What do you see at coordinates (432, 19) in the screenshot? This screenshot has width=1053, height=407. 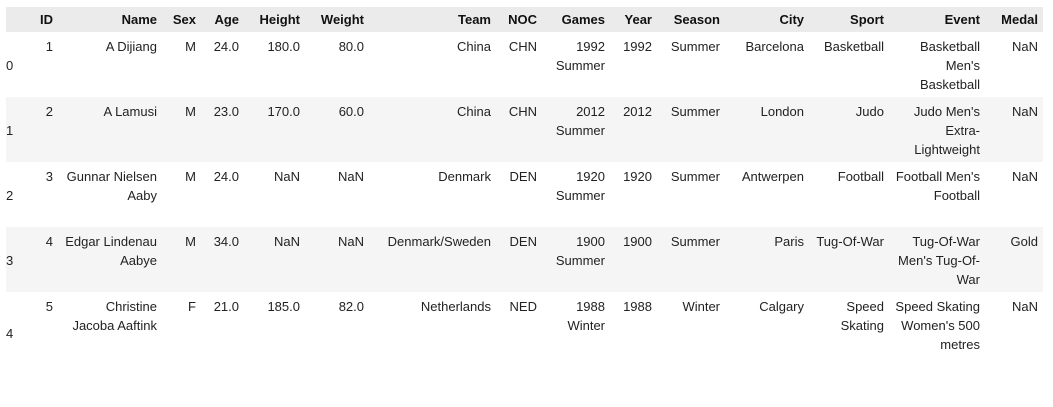 I see `column-header-team: Team` at bounding box center [432, 19].